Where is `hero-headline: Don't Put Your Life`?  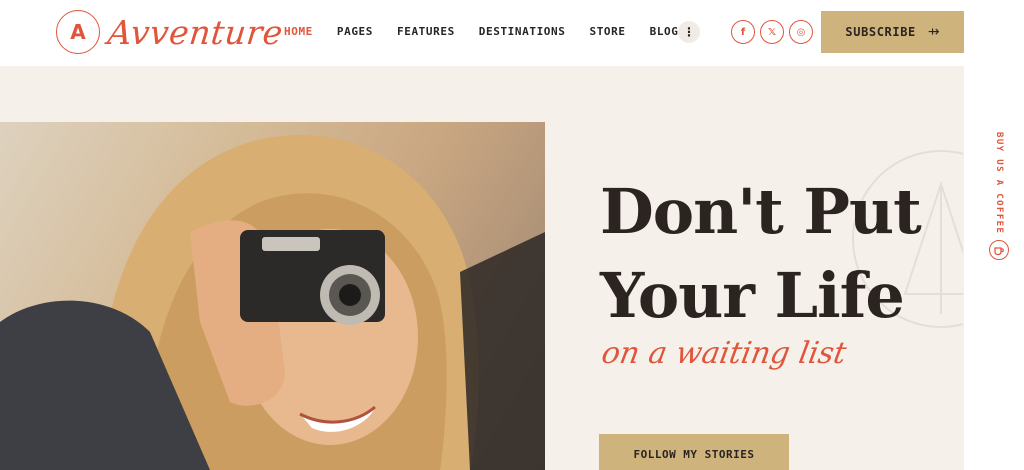
hero-headline: Don't Put Your Life is located at coordinates (780, 254).